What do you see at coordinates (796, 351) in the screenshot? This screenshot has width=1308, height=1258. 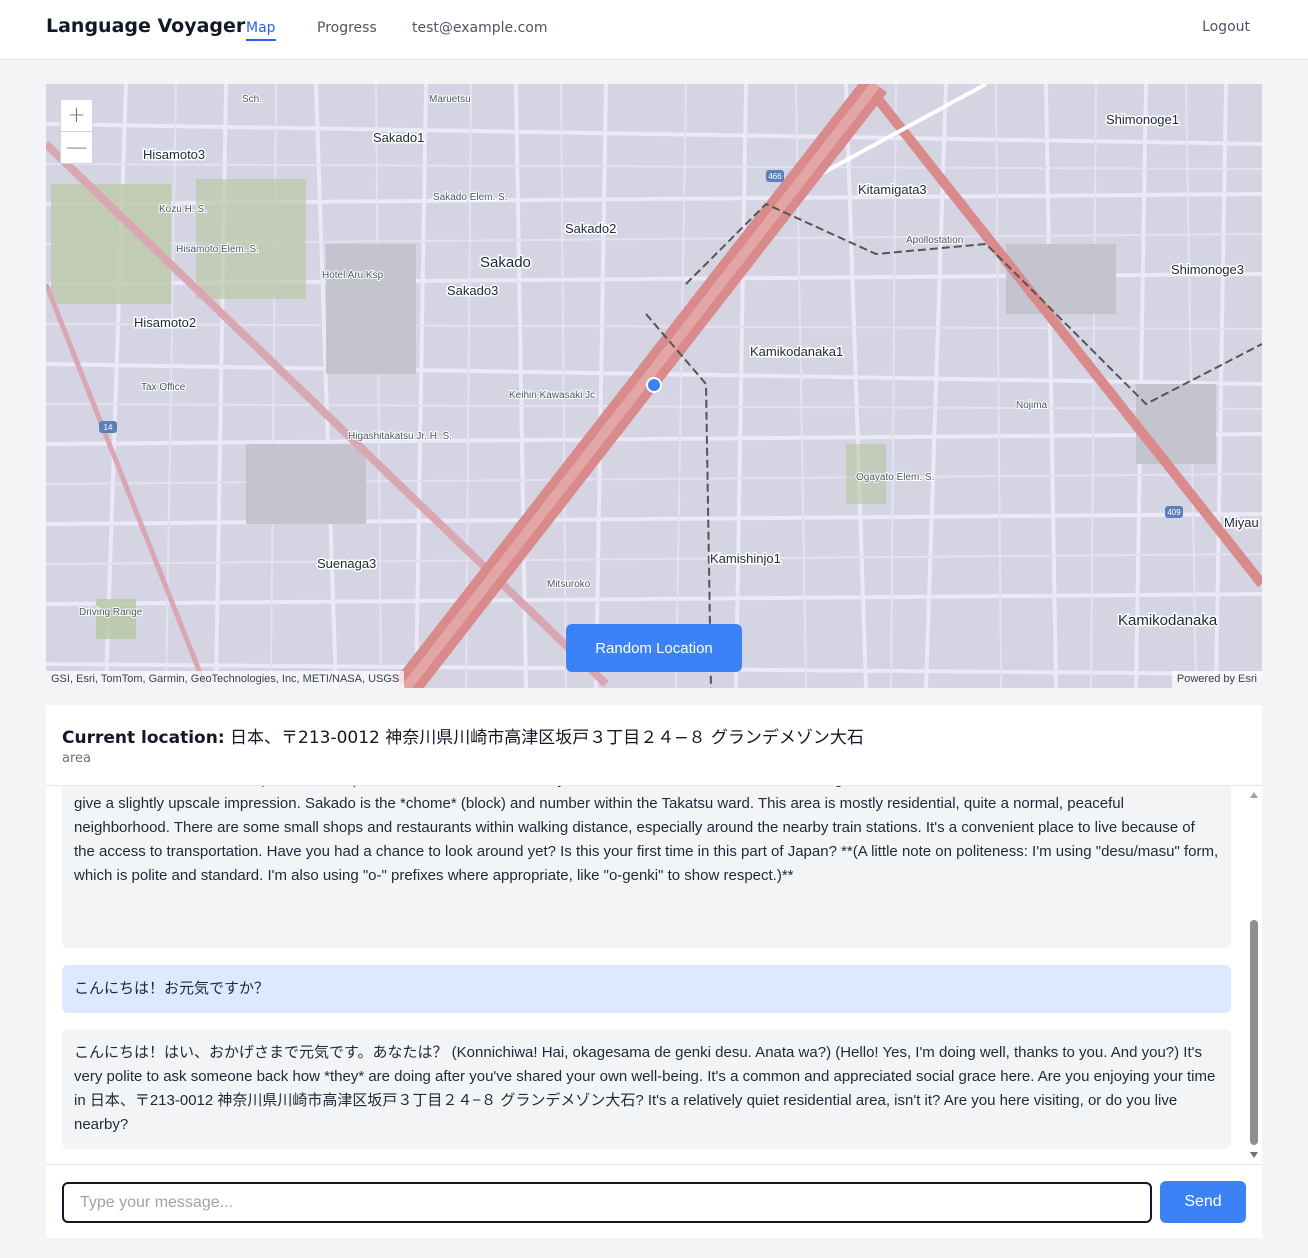 I see `map-label-kamikodanaka1: Kamikodanaka1` at bounding box center [796, 351].